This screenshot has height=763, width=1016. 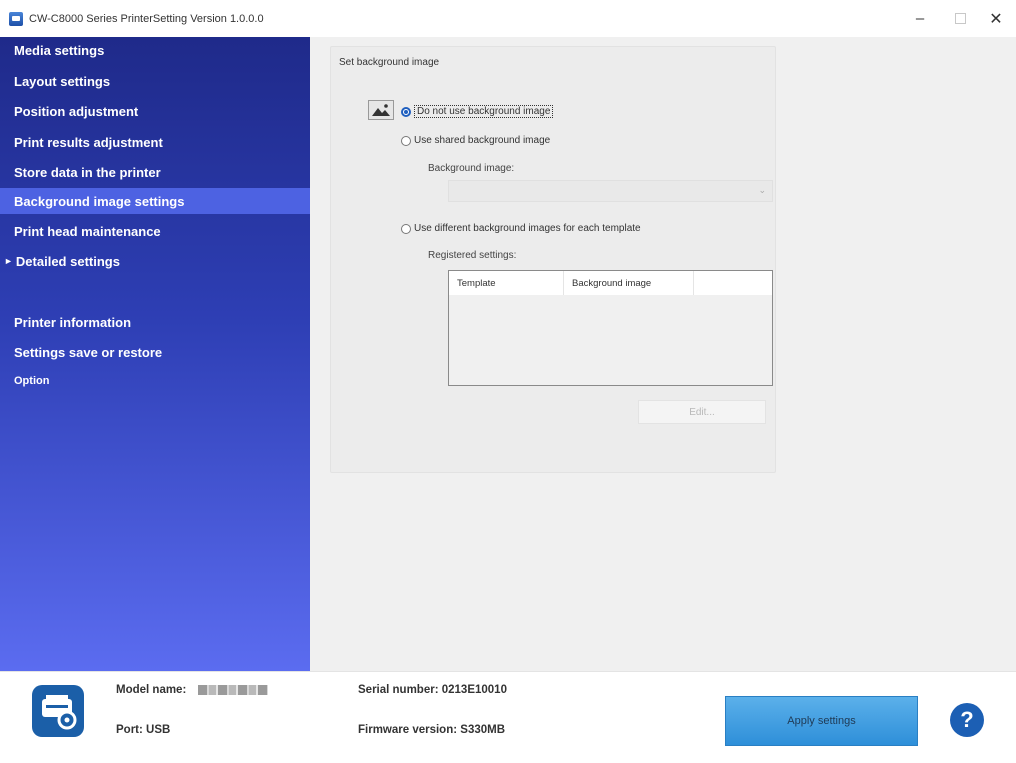 What do you see at coordinates (821, 721) in the screenshot?
I see `apply-settings-button: Apply settings` at bounding box center [821, 721].